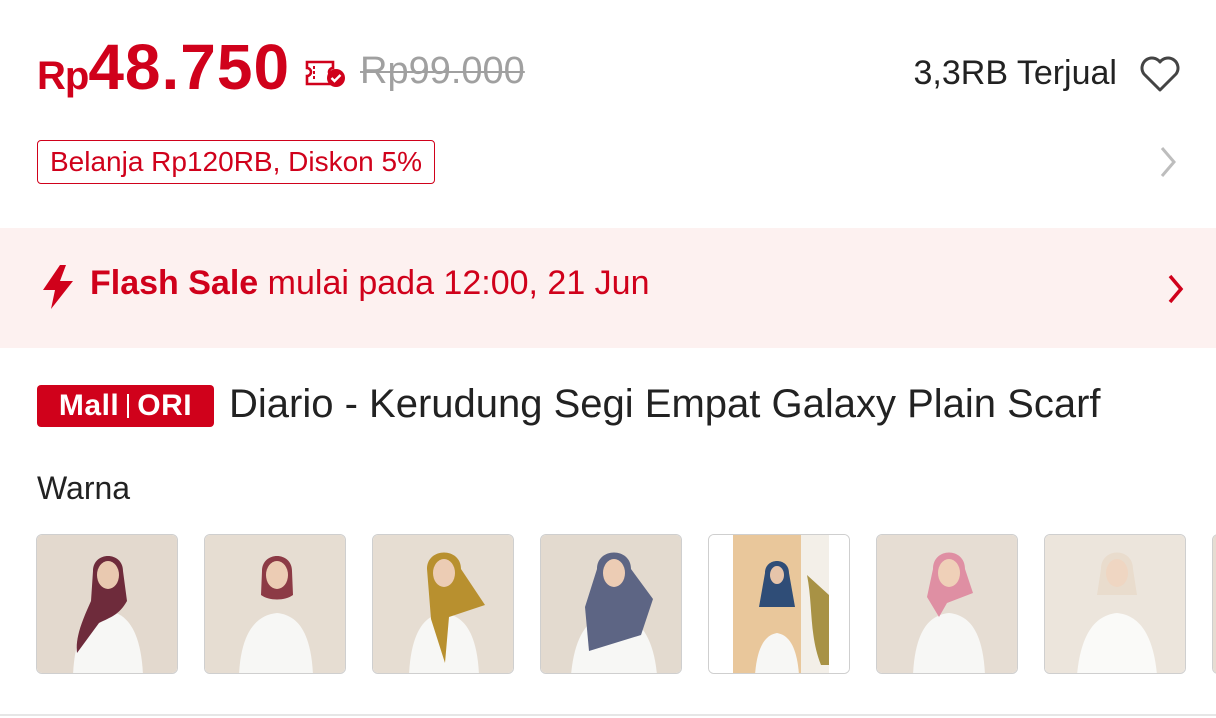 This screenshot has height=718, width=1216. Describe the element at coordinates (89, 405) in the screenshot. I see `mall-label: Mall` at that location.